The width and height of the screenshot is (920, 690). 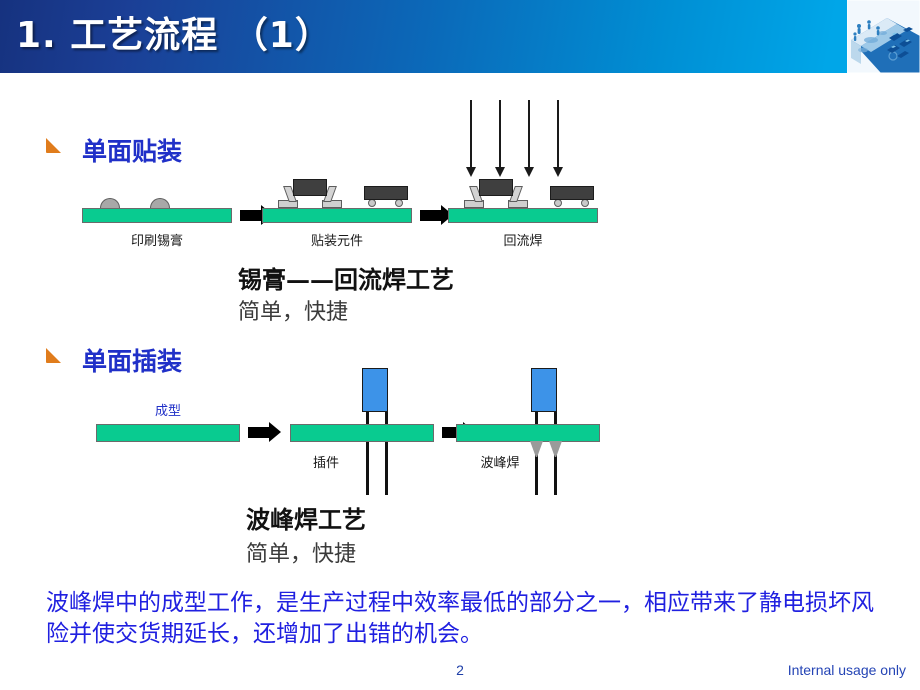 What do you see at coordinates (362, 433) in the screenshot?
I see `pcb-board-insertion` at bounding box center [362, 433].